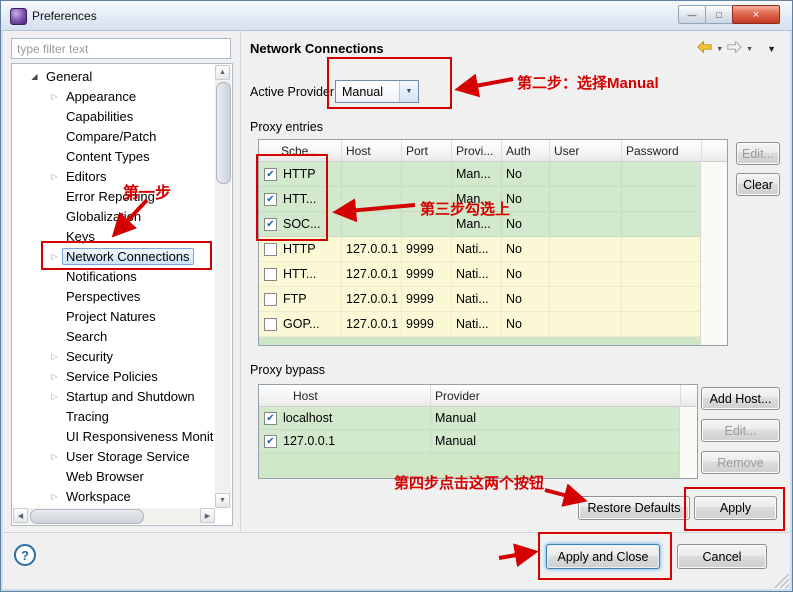 This screenshot has width=793, height=593. What do you see at coordinates (114, 436) in the screenshot?
I see `tree-item-ui-responsiveness-monit: UI Responsiveness Monit` at bounding box center [114, 436].